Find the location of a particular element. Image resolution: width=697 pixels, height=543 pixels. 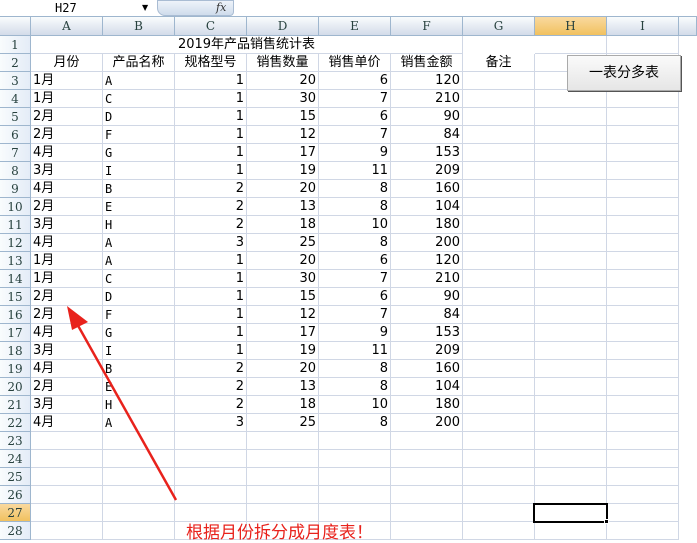

annotation-text: 根据月份拆分成月度表！ is located at coordinates (279, 533).